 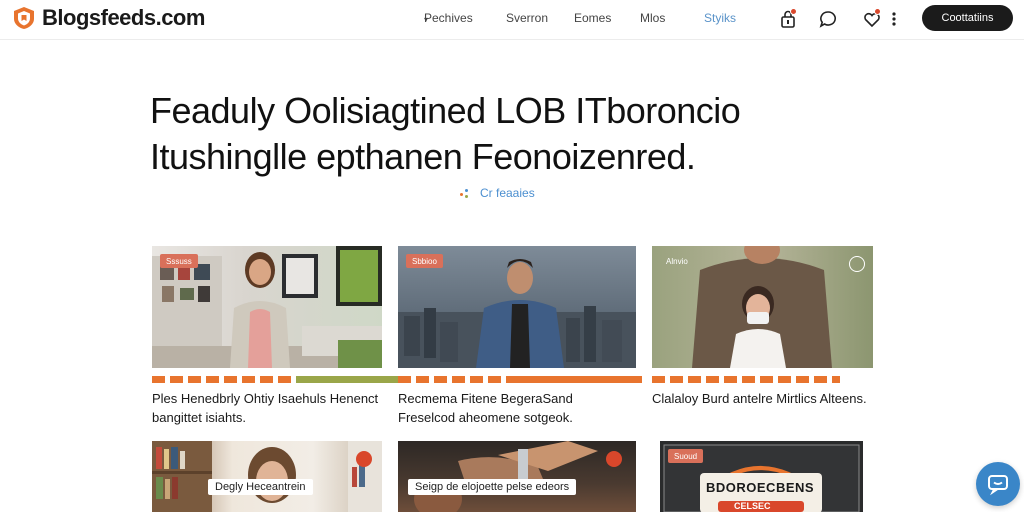 What do you see at coordinates (828, 19) in the screenshot?
I see `chat-bubble-icon` at bounding box center [828, 19].